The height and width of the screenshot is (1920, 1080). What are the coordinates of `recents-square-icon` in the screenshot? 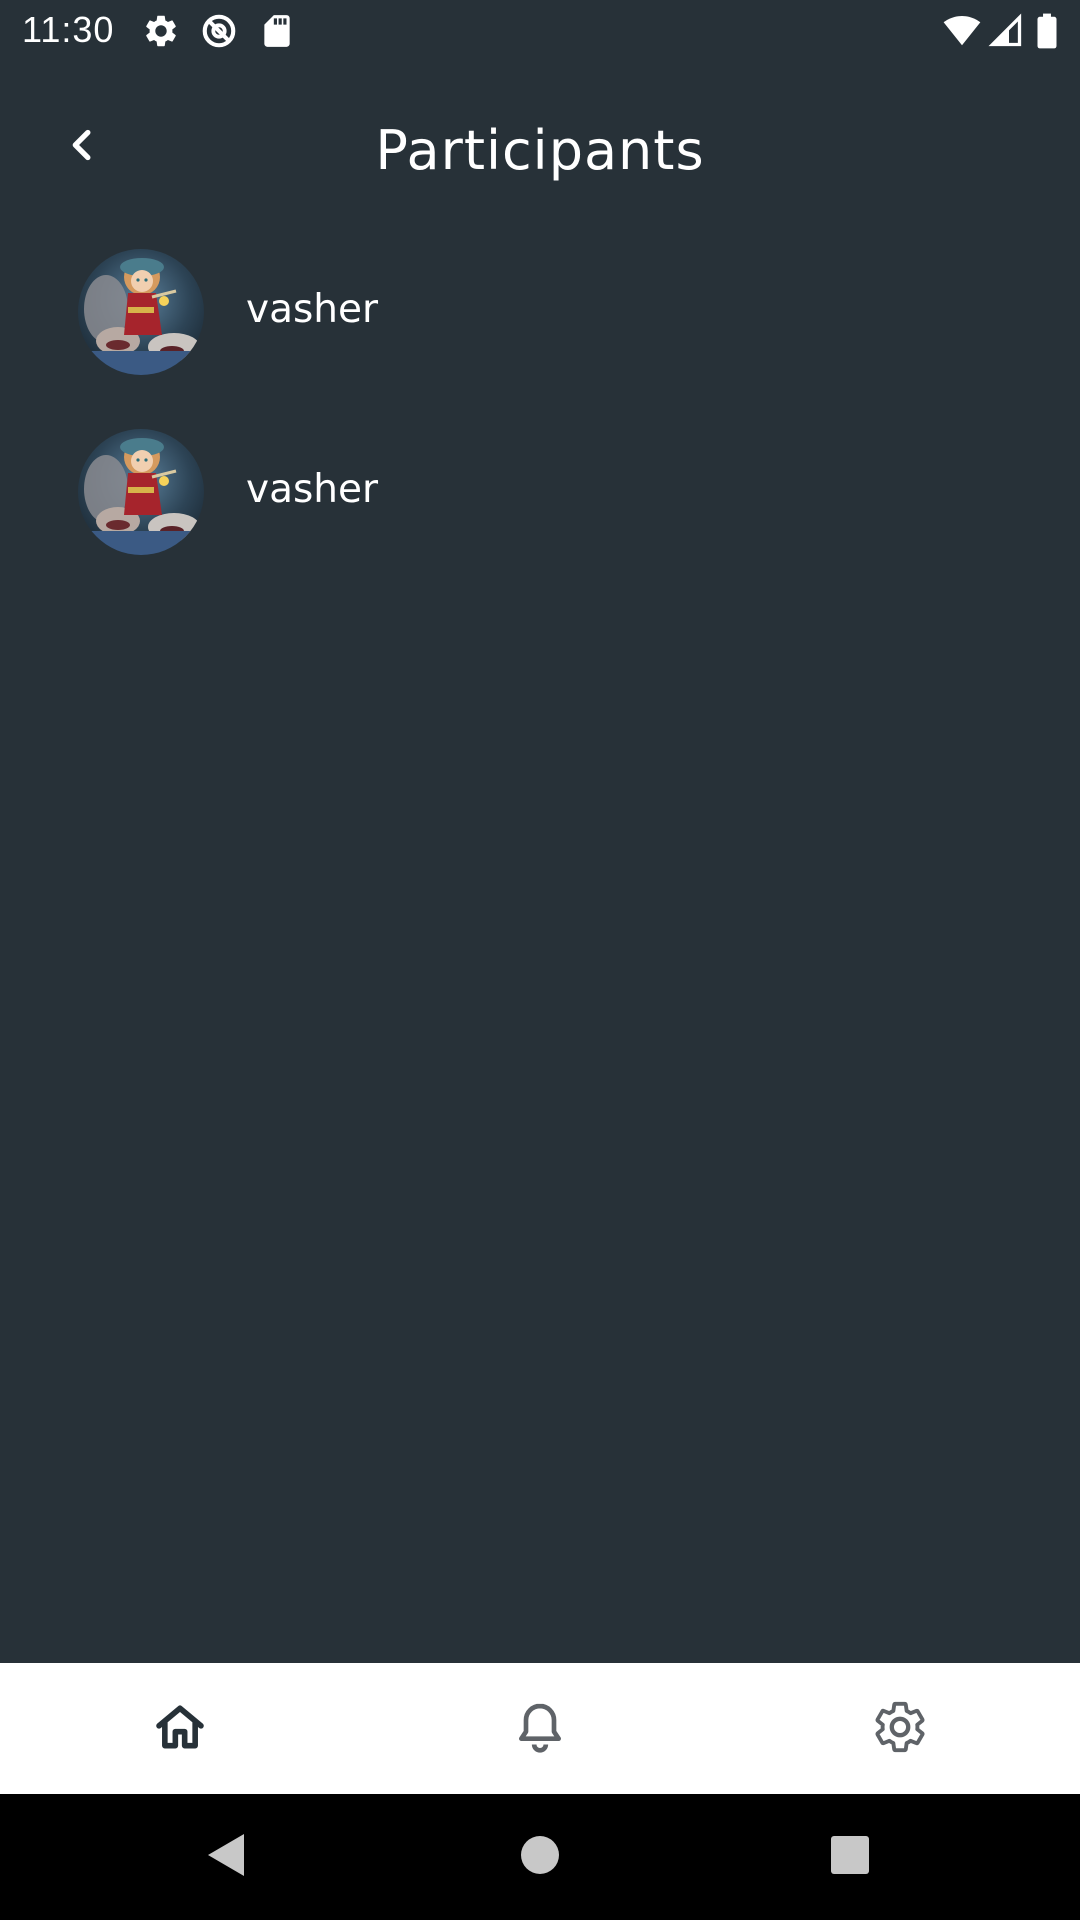 It's located at (850, 1857).